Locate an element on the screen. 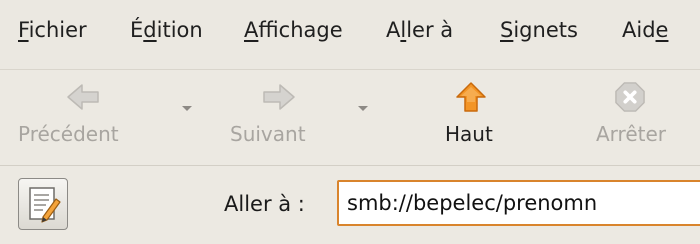 This screenshot has height=244, width=700. menu-mnemonic: F is located at coordinates (23, 30).